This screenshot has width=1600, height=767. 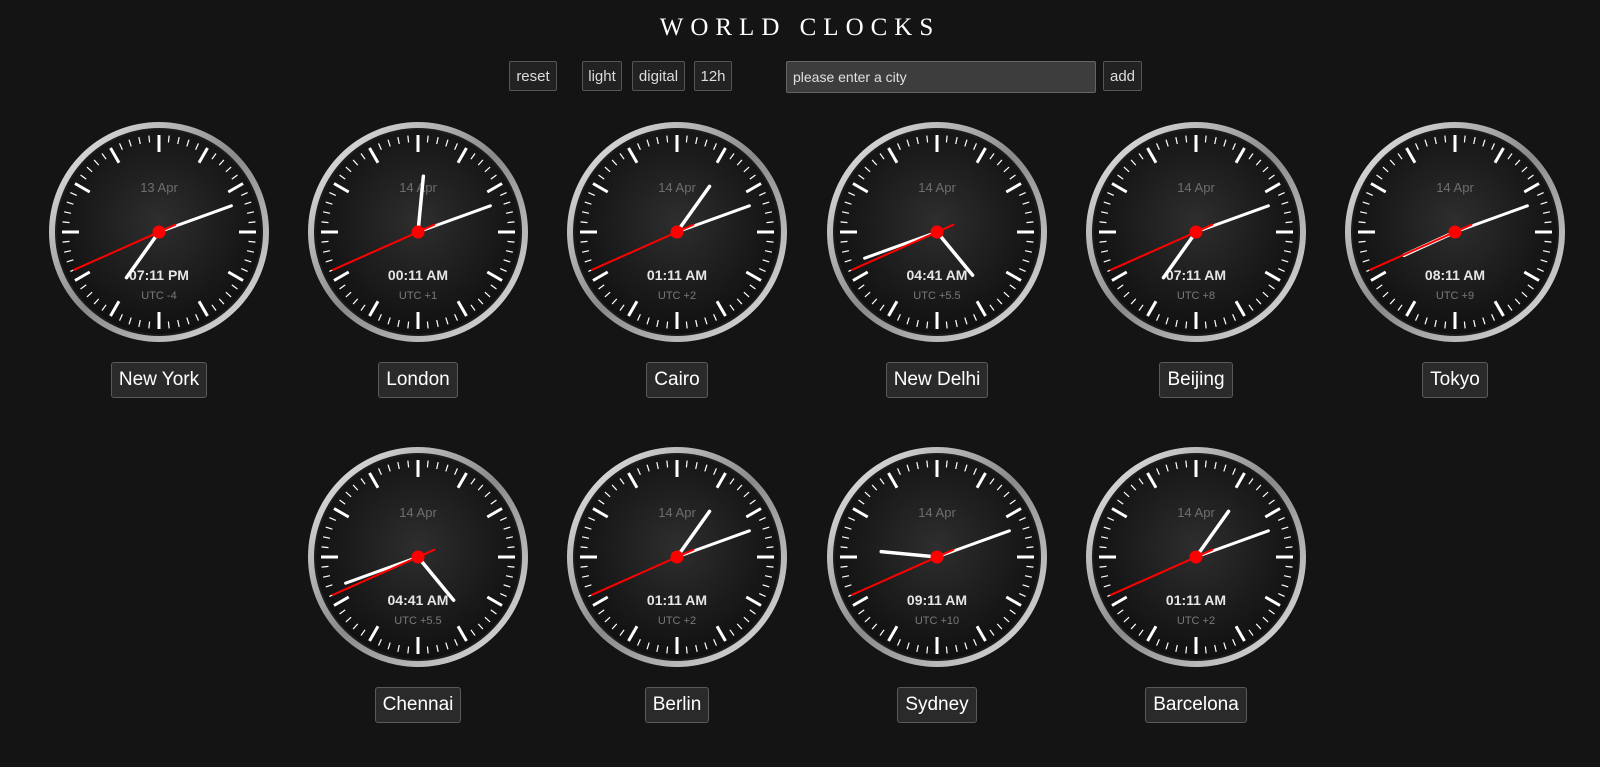 I want to click on analog-clock: 13 Apr 07:11 PM UTC -4, so click(x=159, y=232).